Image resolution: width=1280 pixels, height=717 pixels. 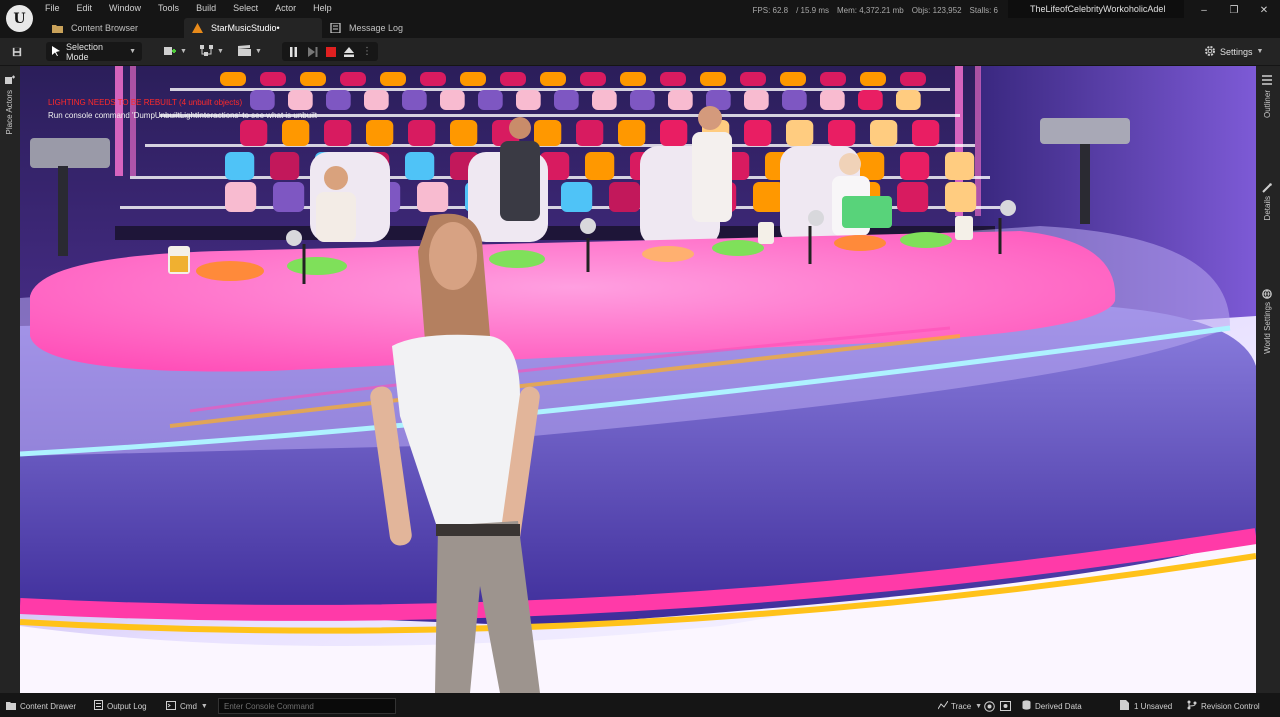 What do you see at coordinates (10, 379) in the screenshot?
I see `left-panel-strip: Place Actors` at bounding box center [10, 379].